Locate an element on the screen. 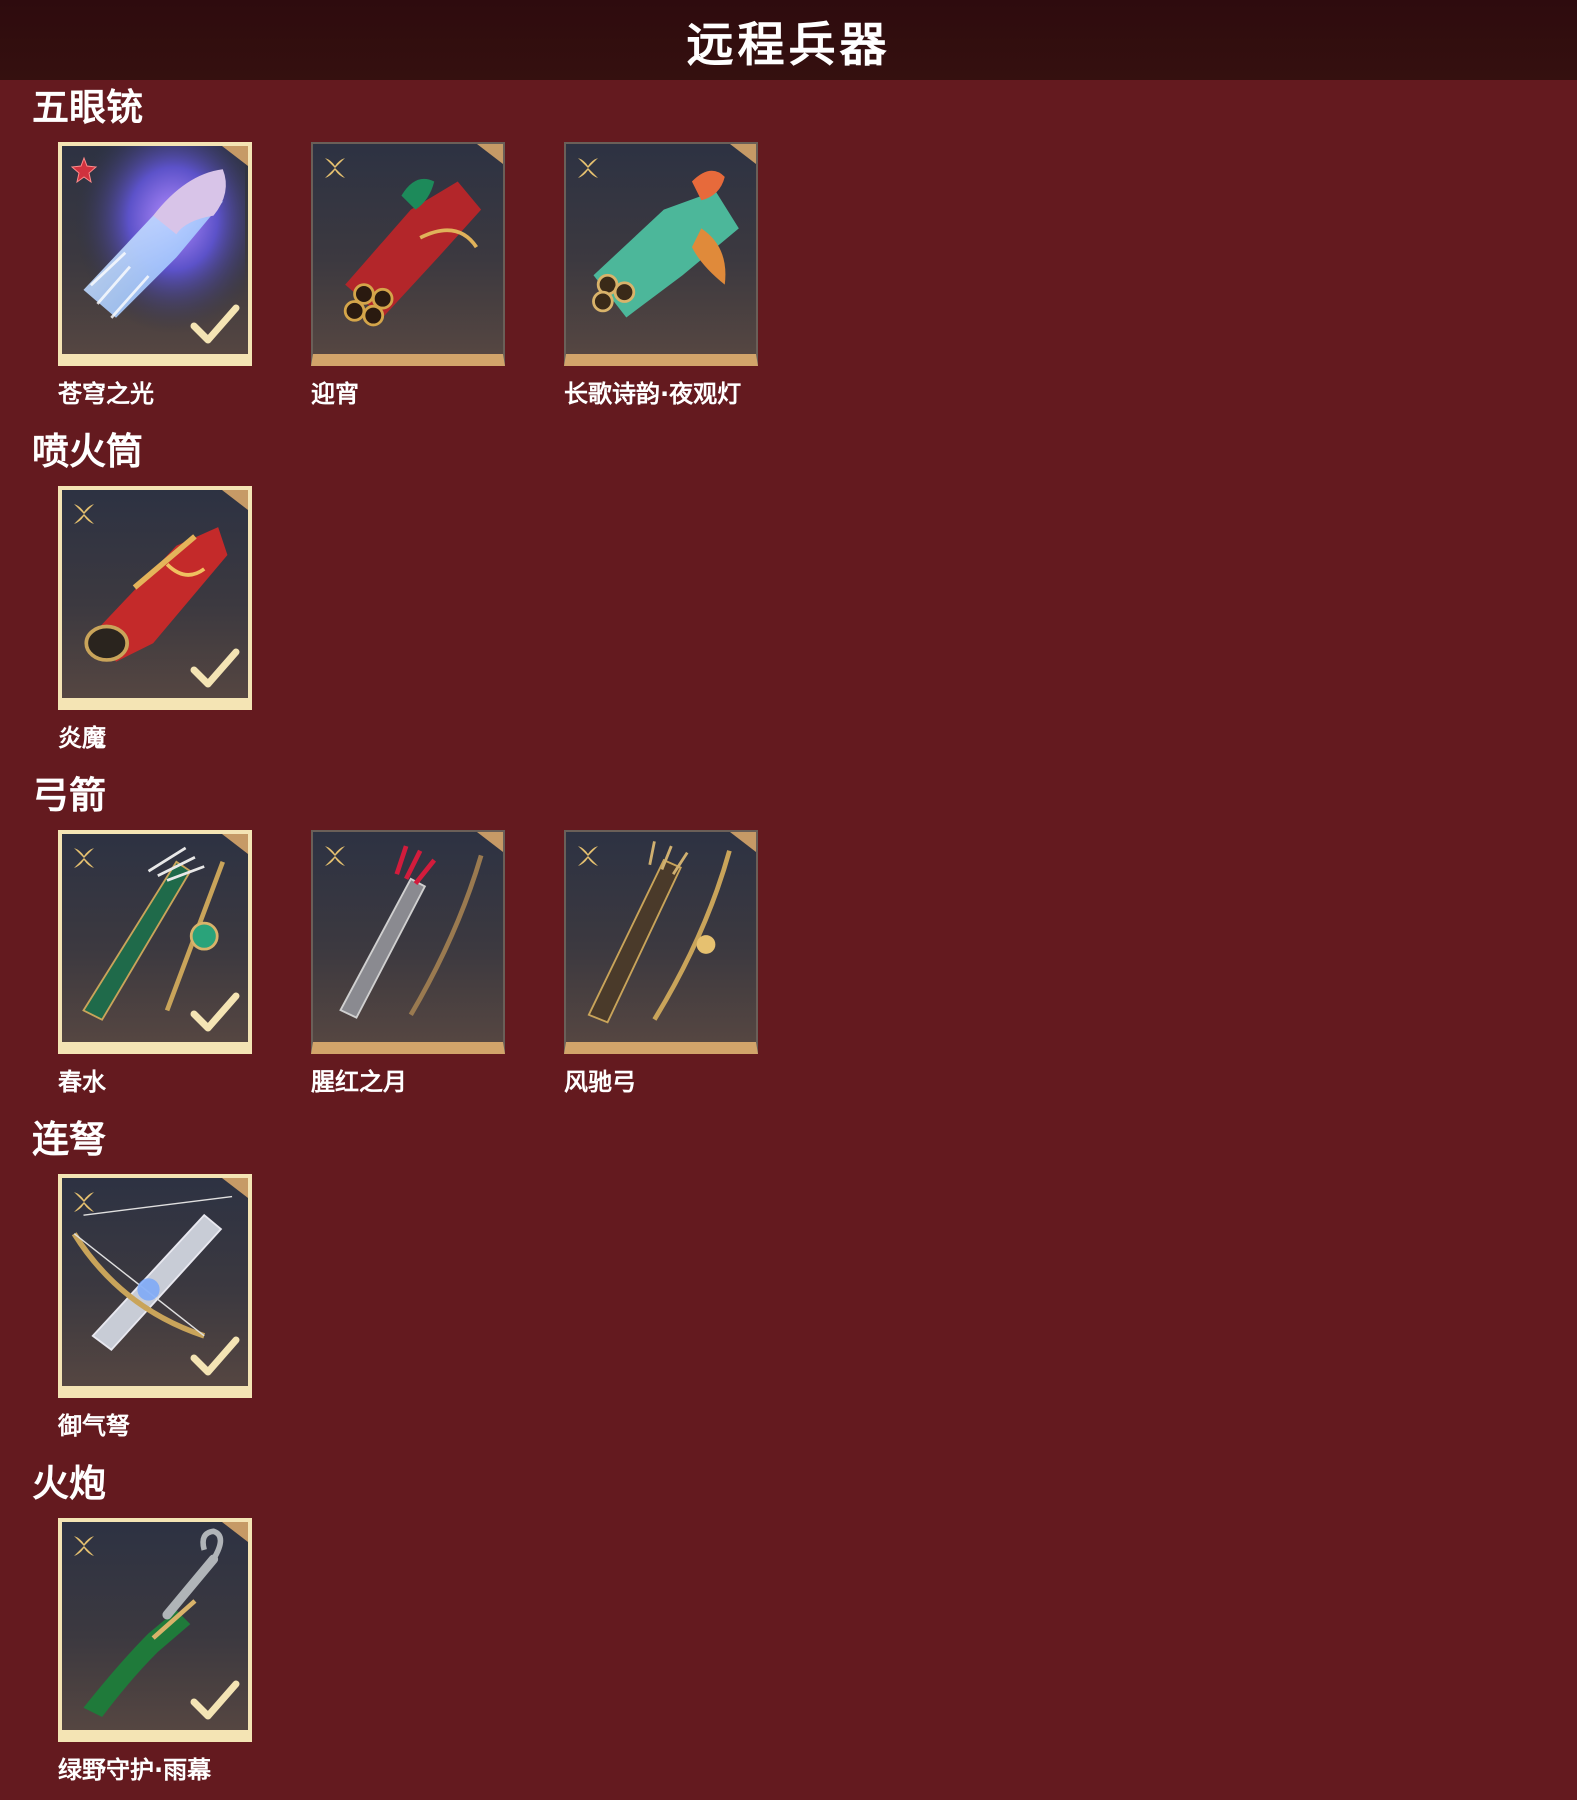 The width and height of the screenshot is (1577, 1800). weapon-item: 炎魔 is located at coordinates (155, 619).